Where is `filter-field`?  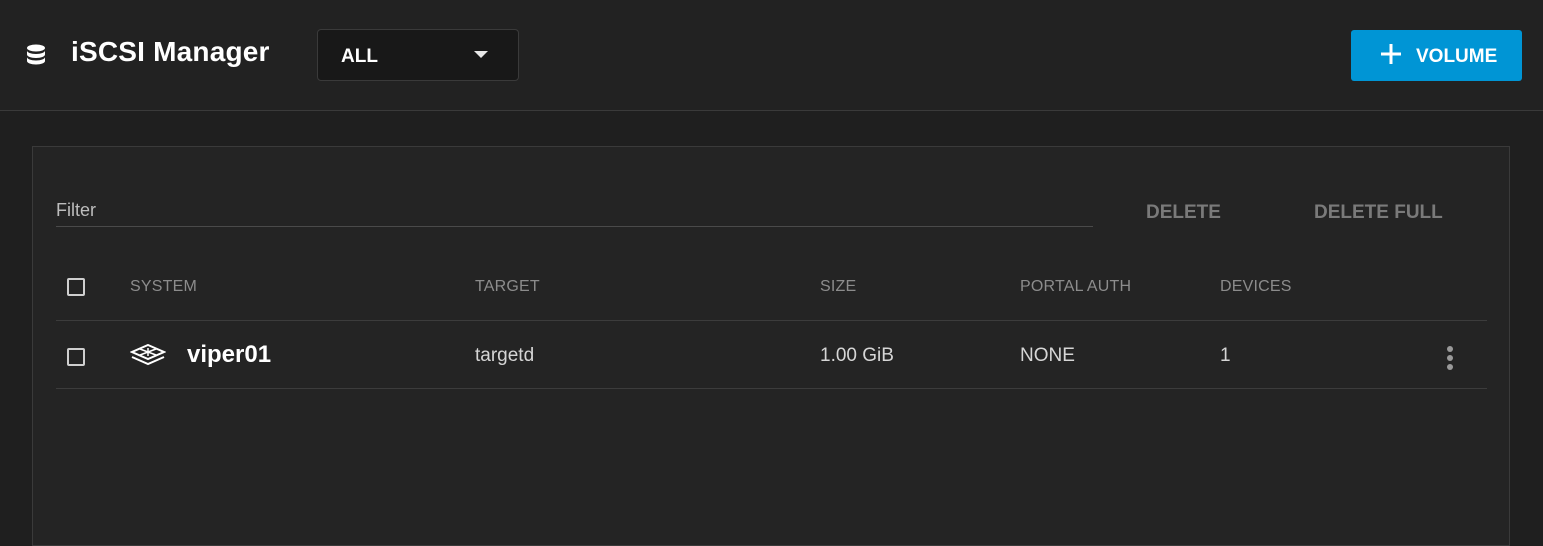
filter-field is located at coordinates (574, 211).